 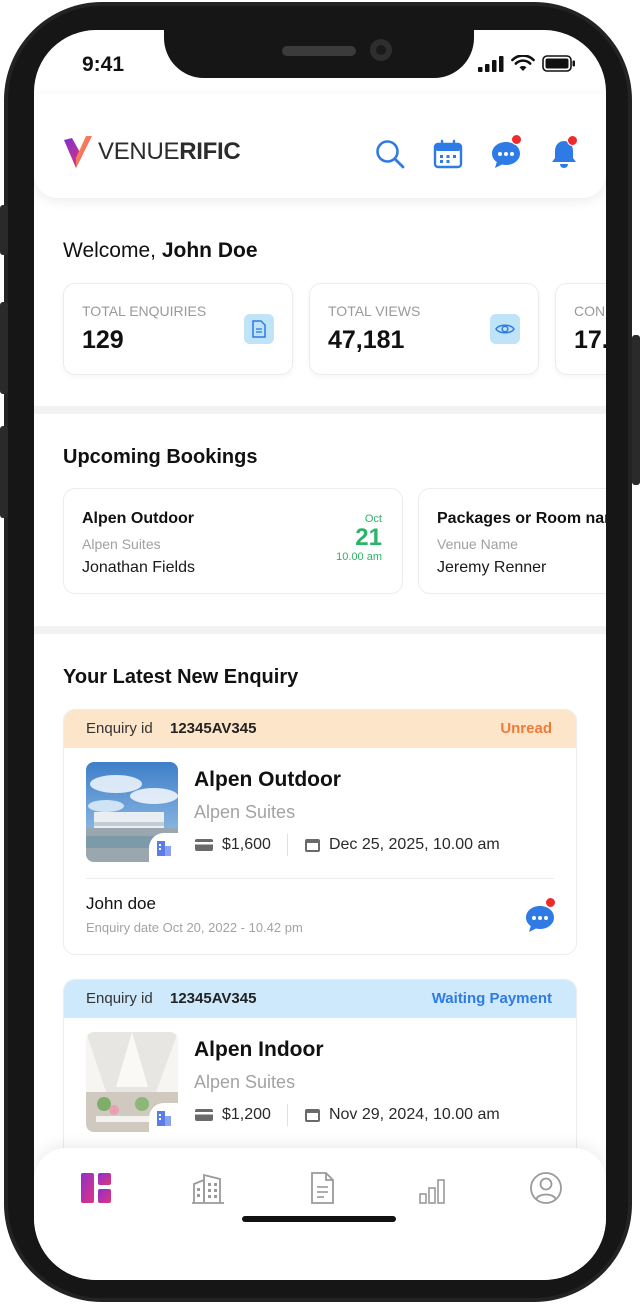 What do you see at coordinates (267, 779) in the screenshot?
I see `enquiry-venue: Alpen Outdoor` at bounding box center [267, 779].